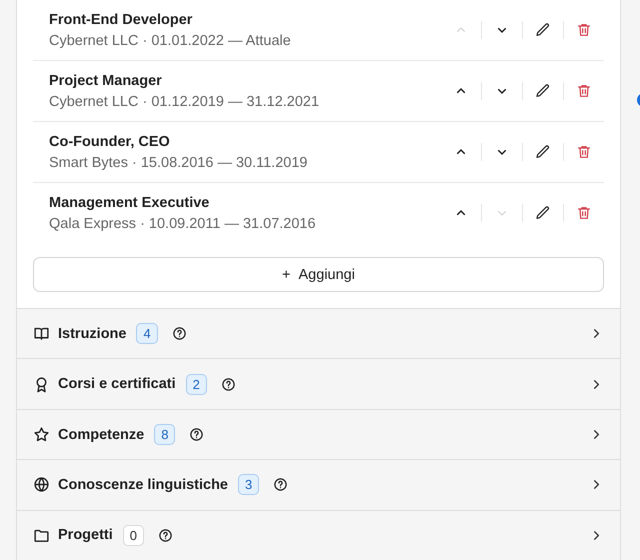 This screenshot has height=560, width=640. What do you see at coordinates (133, 535) in the screenshot?
I see `count-badge: 0` at bounding box center [133, 535].